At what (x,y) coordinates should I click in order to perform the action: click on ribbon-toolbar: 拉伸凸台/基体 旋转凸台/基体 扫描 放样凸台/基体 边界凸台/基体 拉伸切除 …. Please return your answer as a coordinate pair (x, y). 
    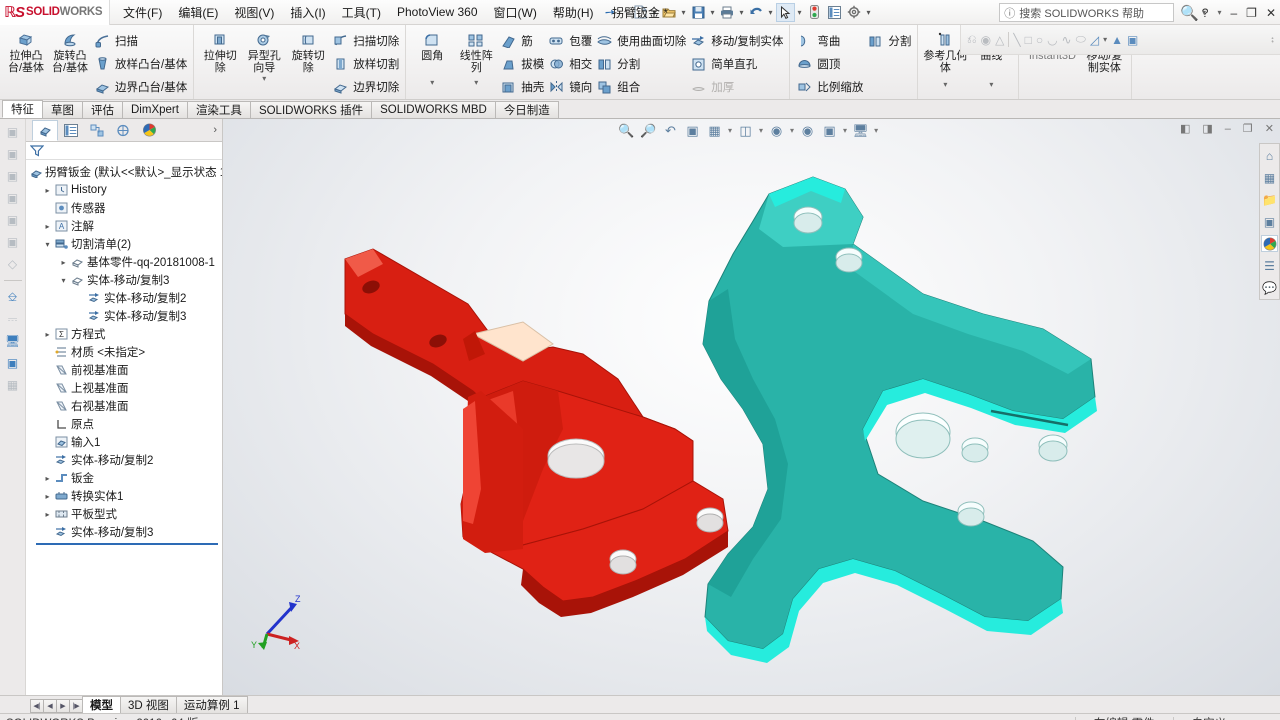
    Looking at the image, I should click on (640, 62).